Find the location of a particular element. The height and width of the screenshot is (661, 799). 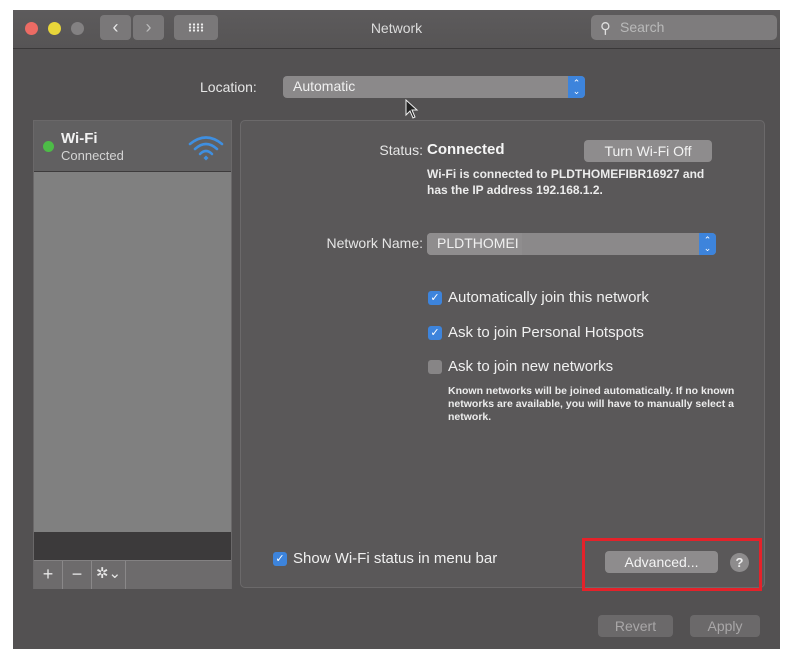

ask-new-networks-checkbox is located at coordinates (435, 367).